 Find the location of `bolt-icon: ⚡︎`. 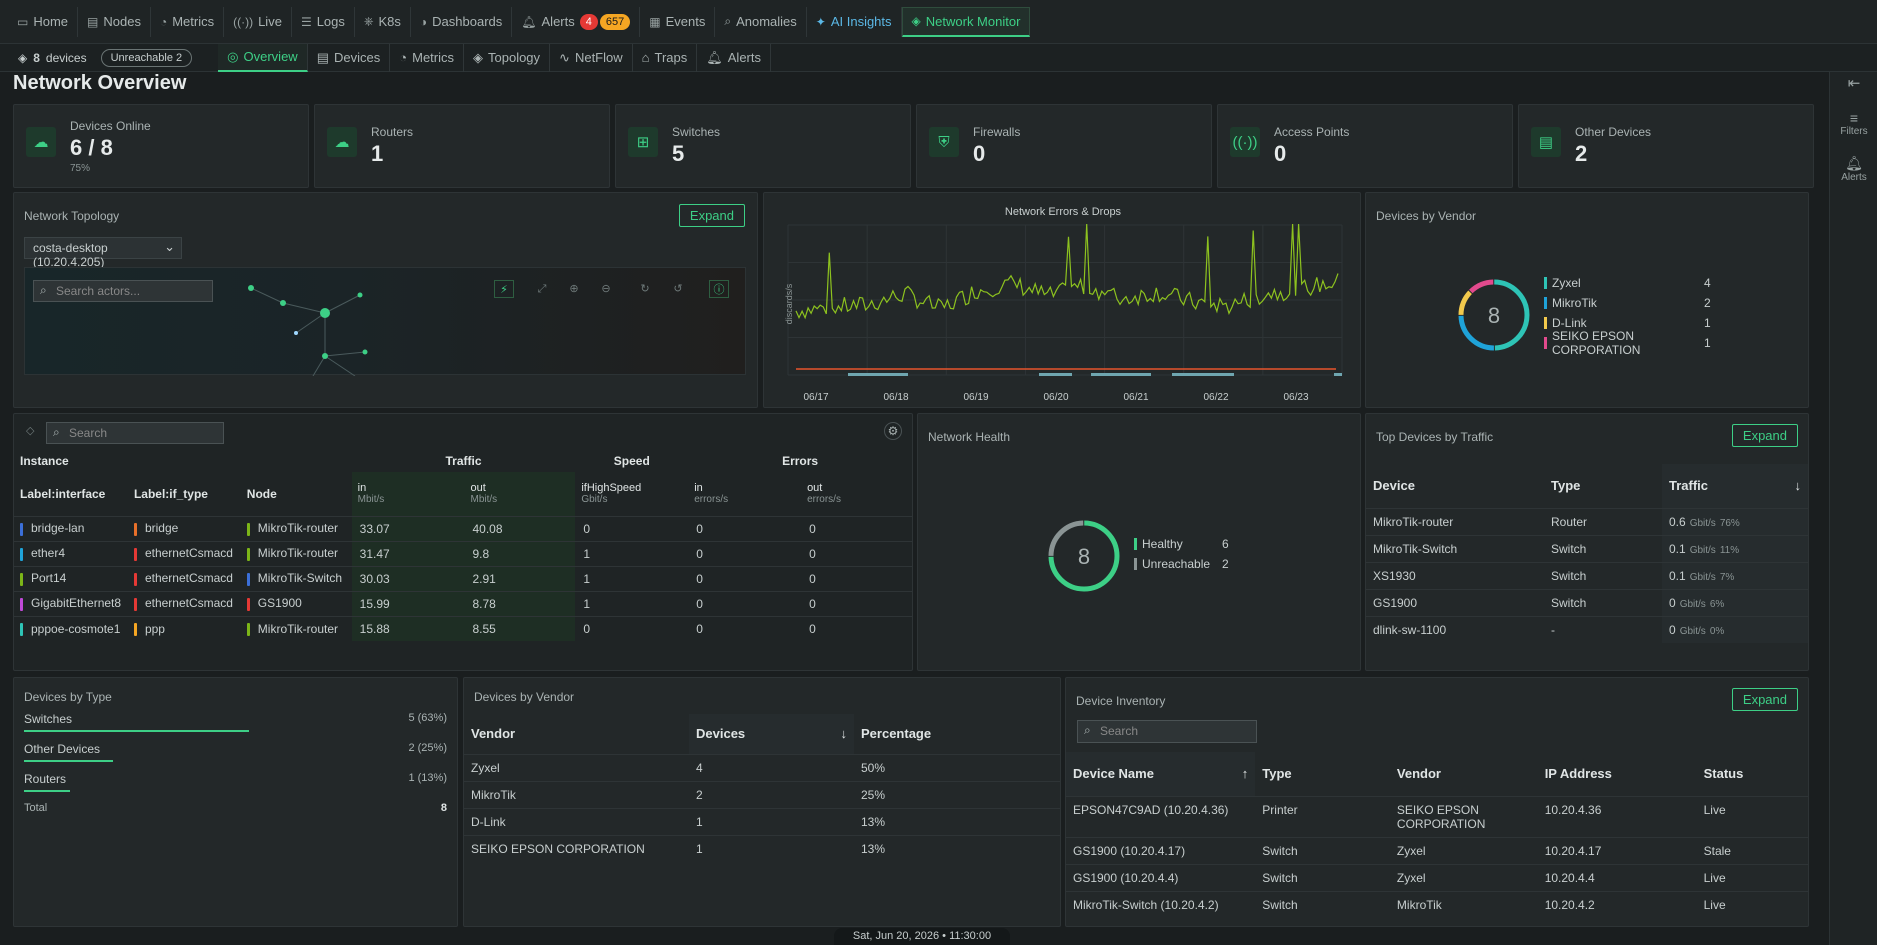

bolt-icon: ⚡︎ is located at coordinates (504, 289).